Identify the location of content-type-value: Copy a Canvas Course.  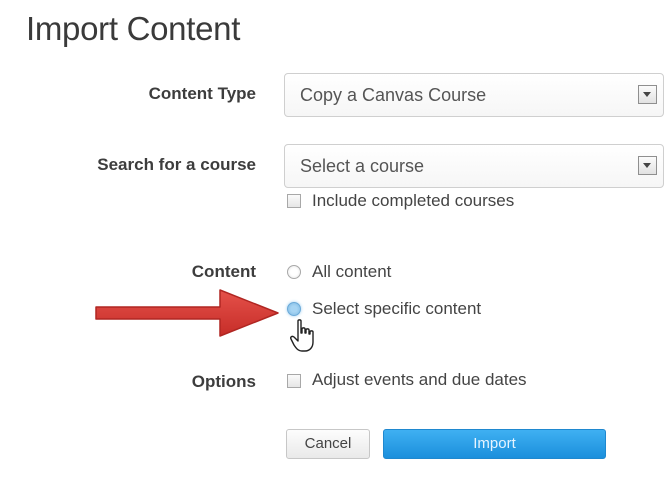
(393, 95).